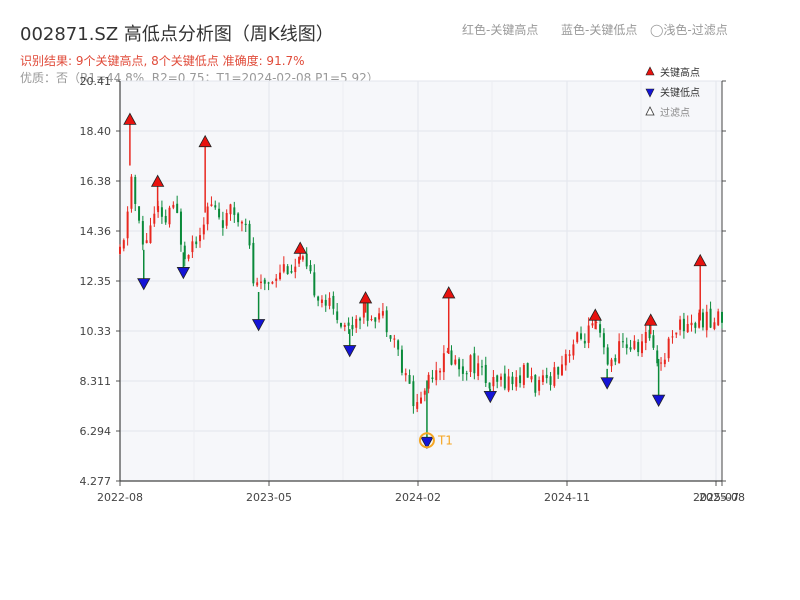 This screenshot has width=800, height=600. Describe the element at coordinates (96, 431) in the screenshot. I see `y-tick-label: 6.294` at that location.